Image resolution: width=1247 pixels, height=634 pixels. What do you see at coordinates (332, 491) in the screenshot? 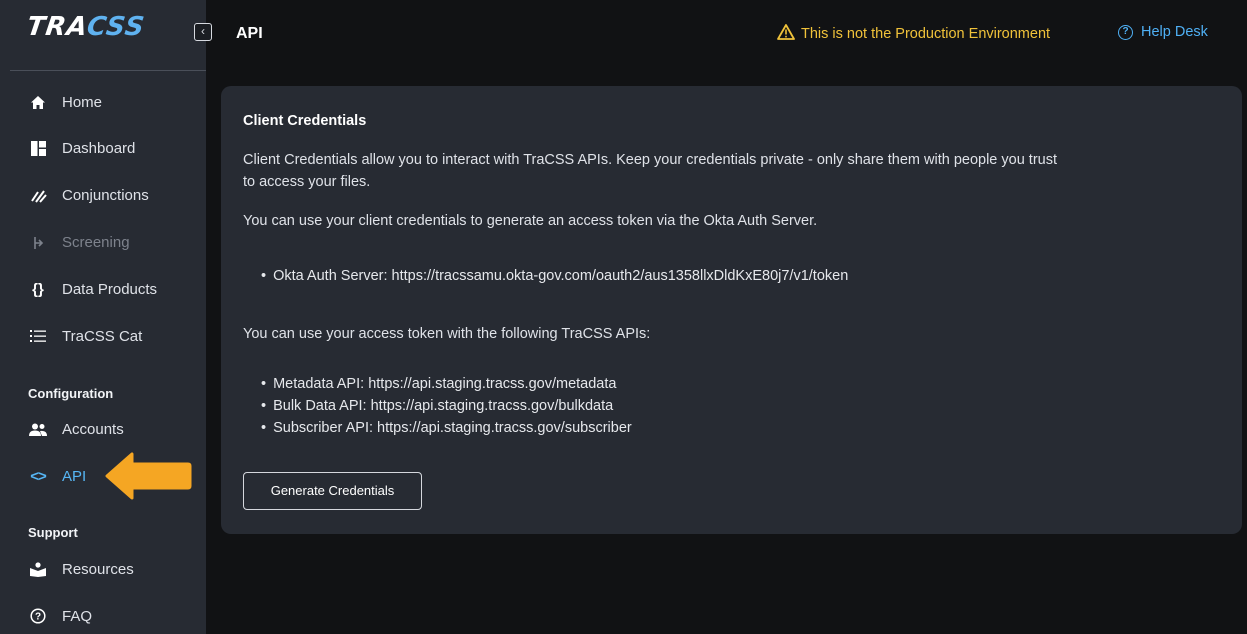
I see `generate-credentials-button: Generate Credentials` at bounding box center [332, 491].